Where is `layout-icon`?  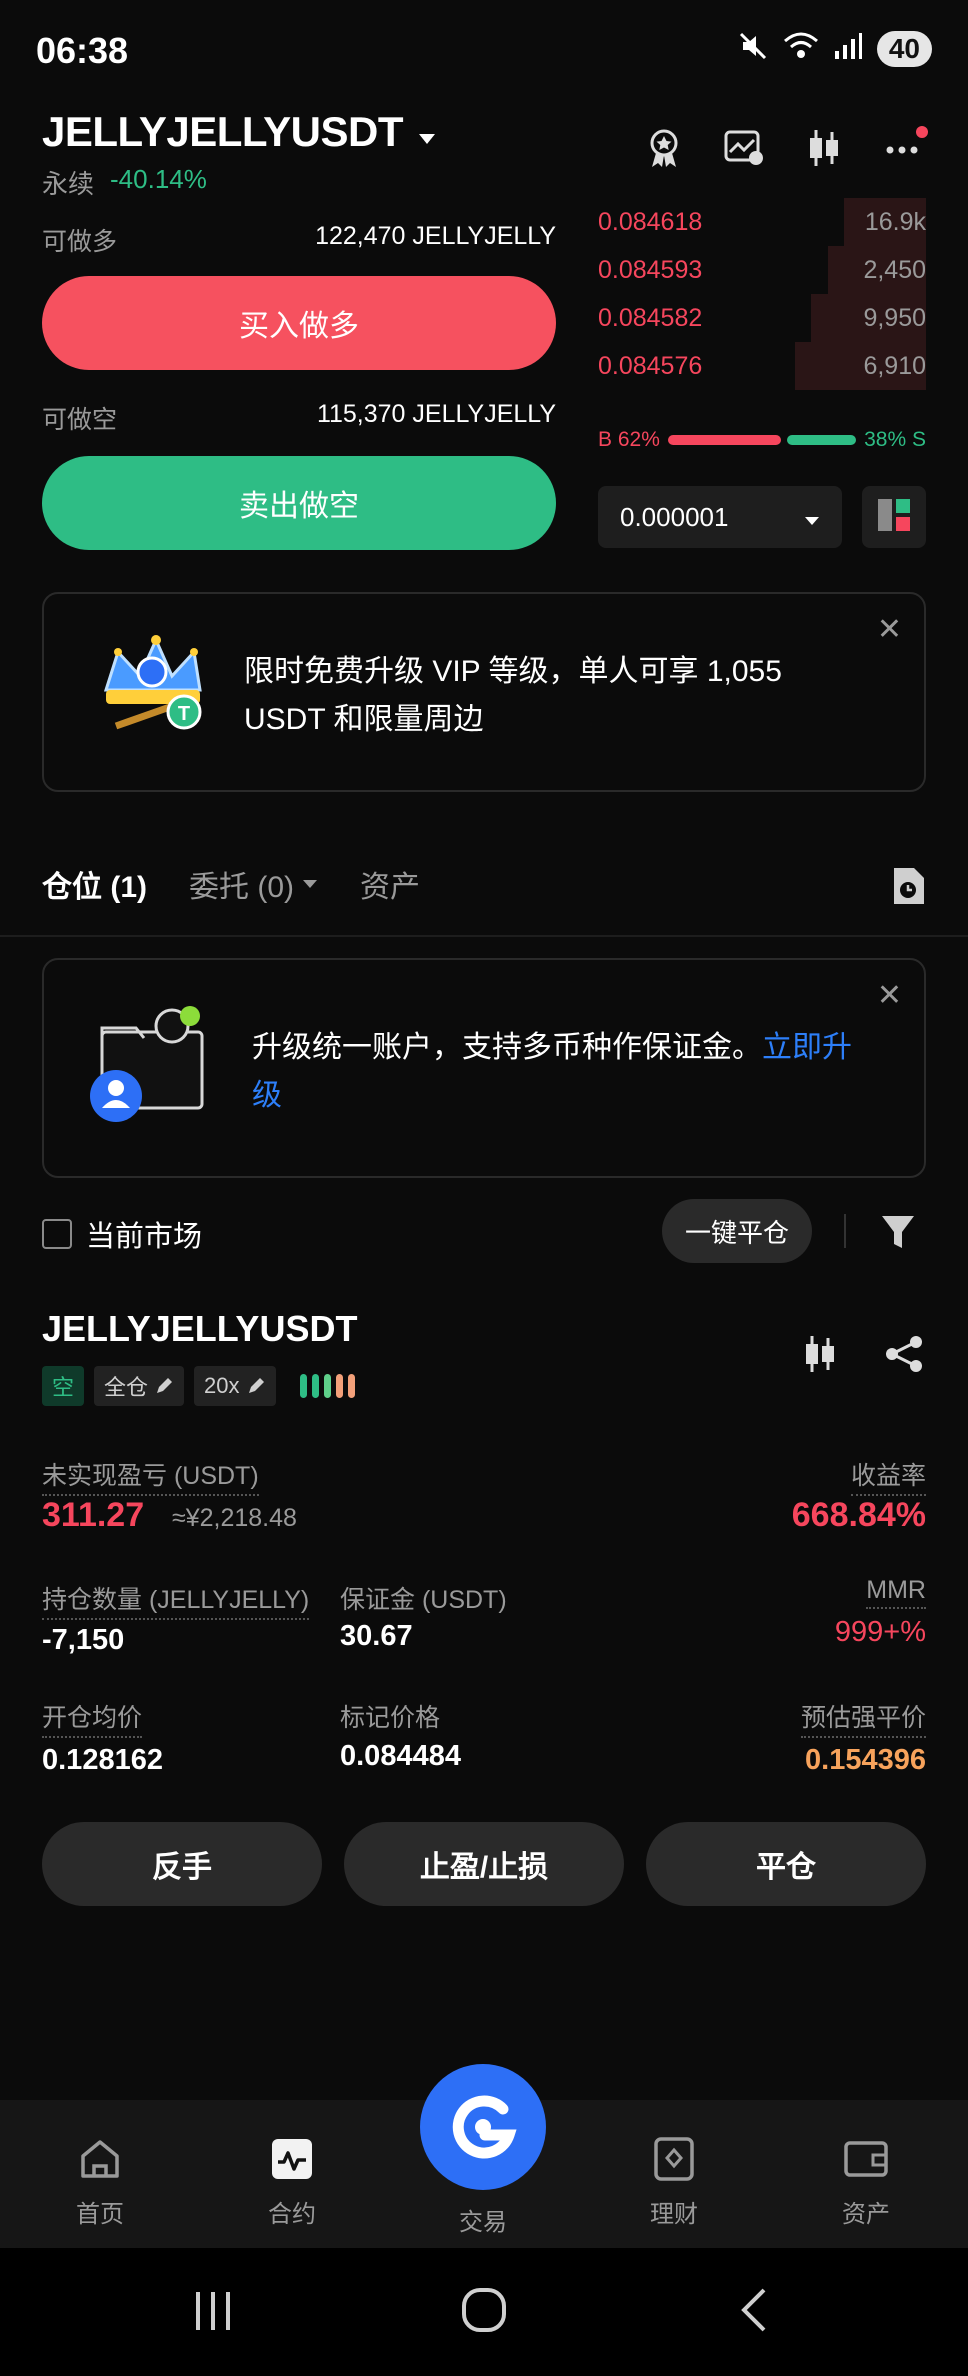 layout-icon is located at coordinates (894, 517).